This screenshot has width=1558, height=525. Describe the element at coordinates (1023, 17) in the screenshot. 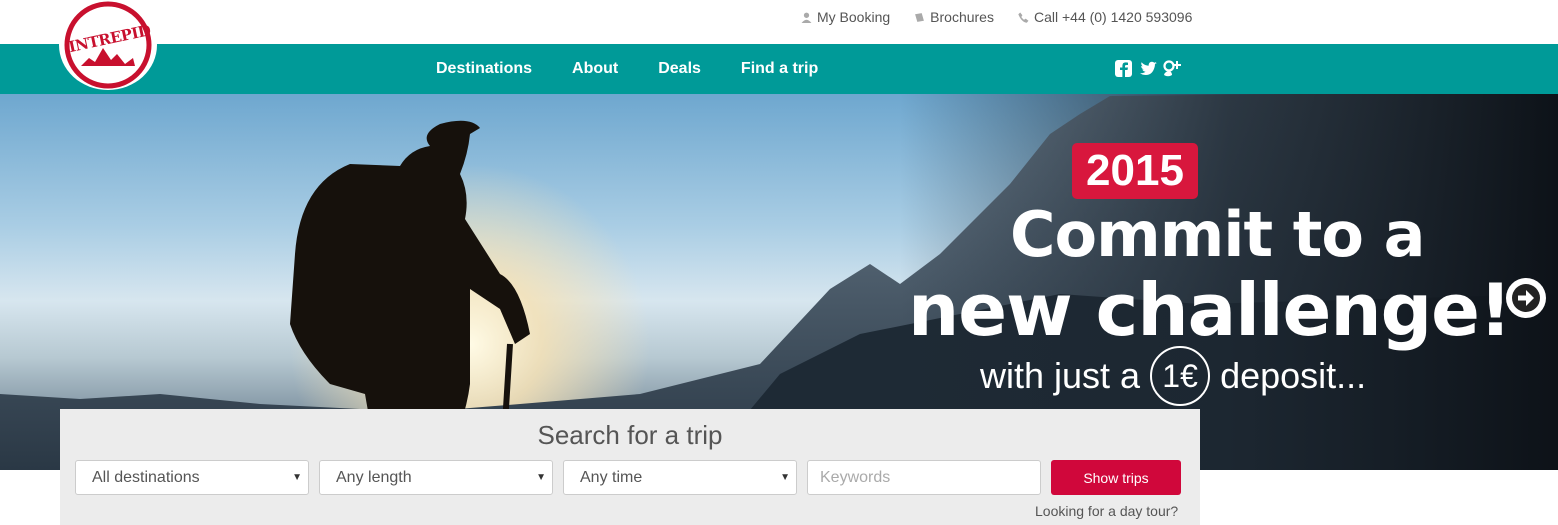

I see `phone-icon` at that location.